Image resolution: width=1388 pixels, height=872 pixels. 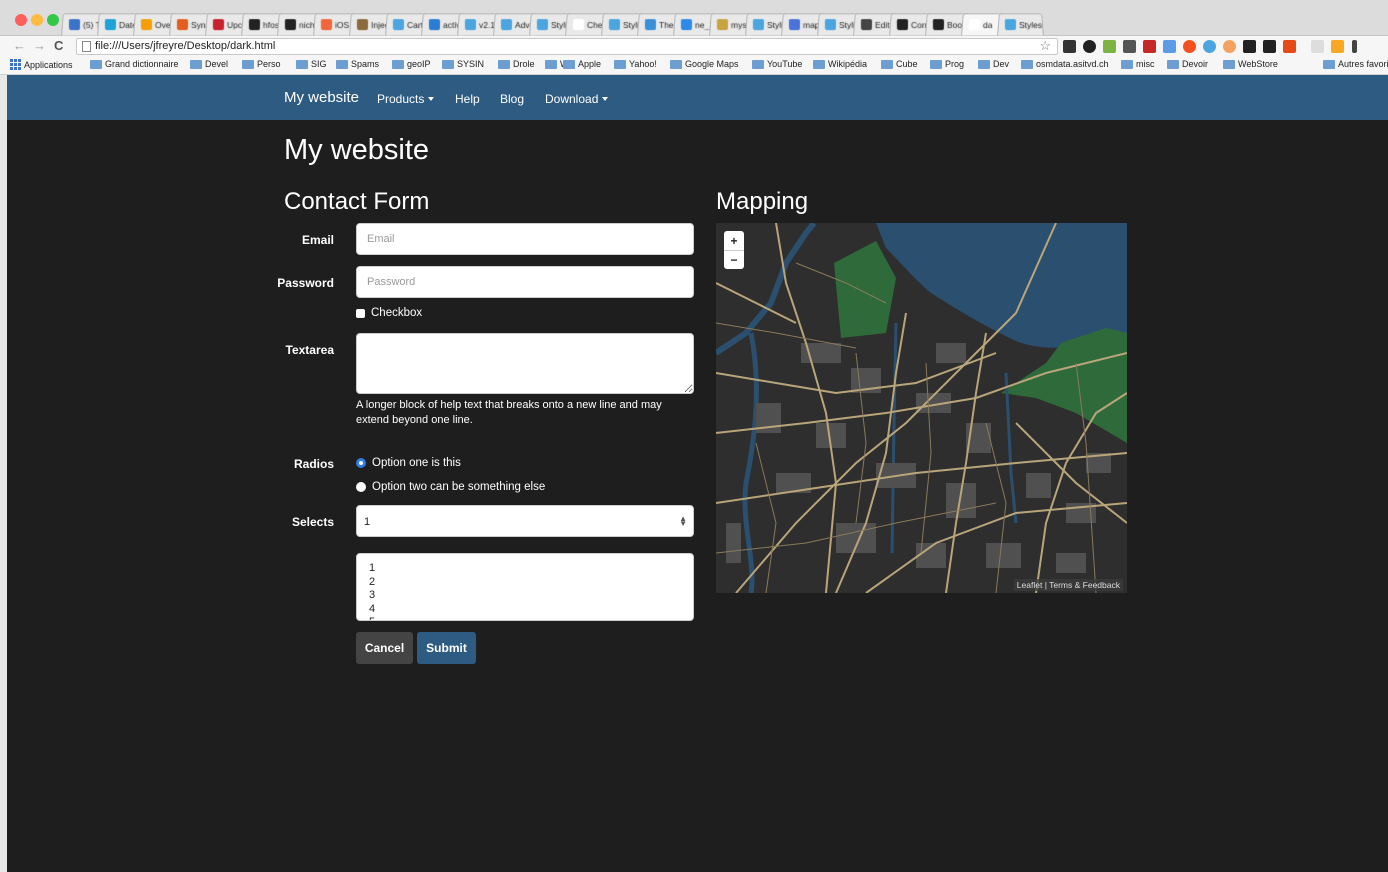 What do you see at coordinates (39, 45) in the screenshot?
I see `forward-arrow-icon: →` at bounding box center [39, 45].